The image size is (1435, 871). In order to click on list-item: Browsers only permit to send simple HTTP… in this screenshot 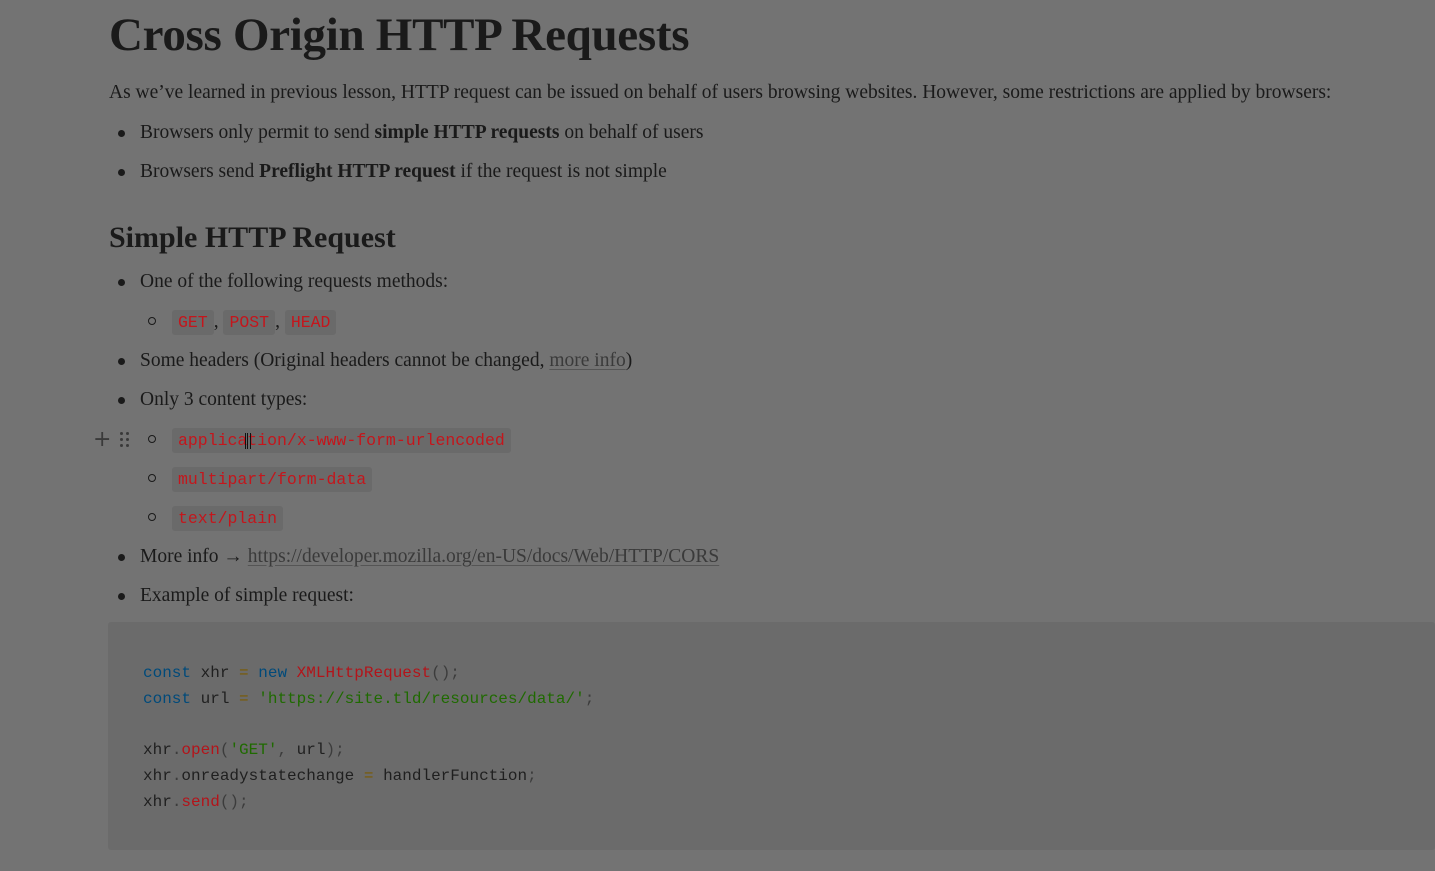, I will do `click(410, 133)`.